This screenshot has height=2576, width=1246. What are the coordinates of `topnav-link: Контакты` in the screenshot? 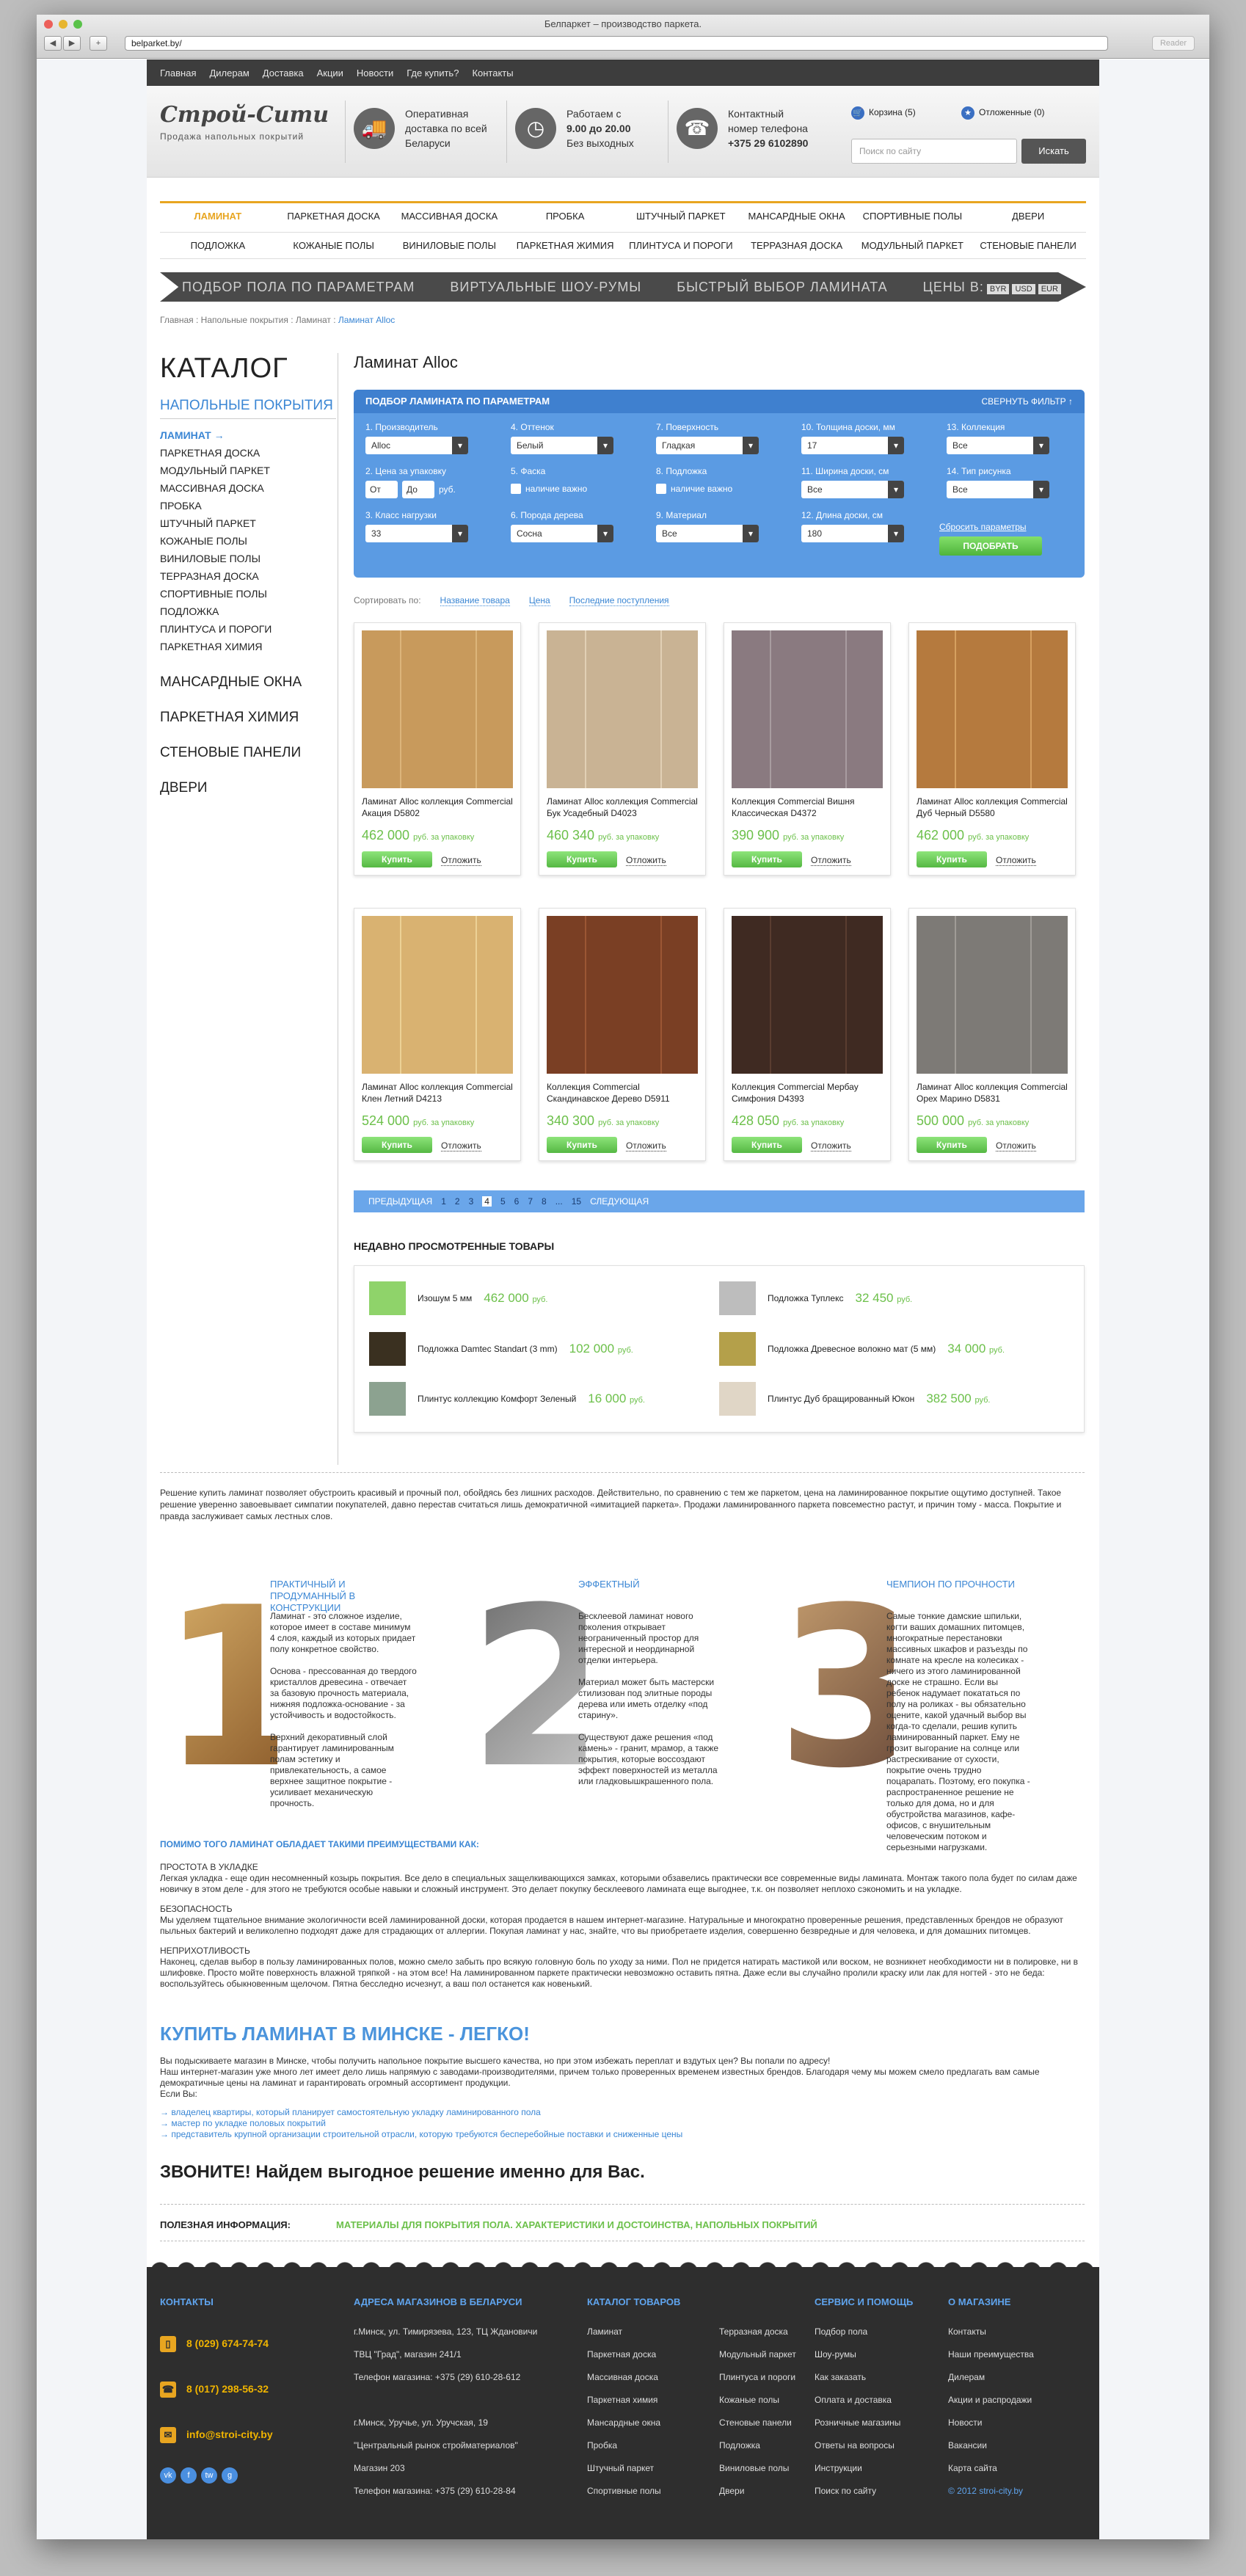 It's located at (492, 73).